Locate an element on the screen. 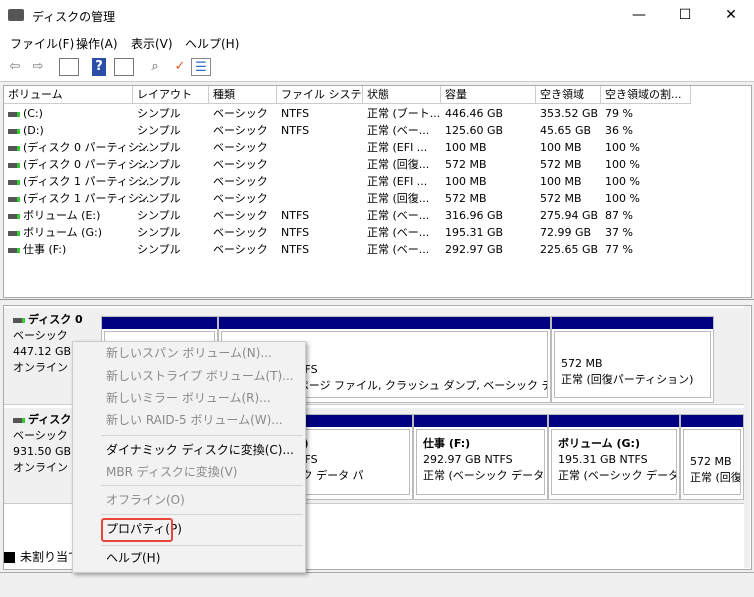 Image resolution: width=754 pixels, height=597 pixels. column-header-status: 状態 is located at coordinates (402, 95).